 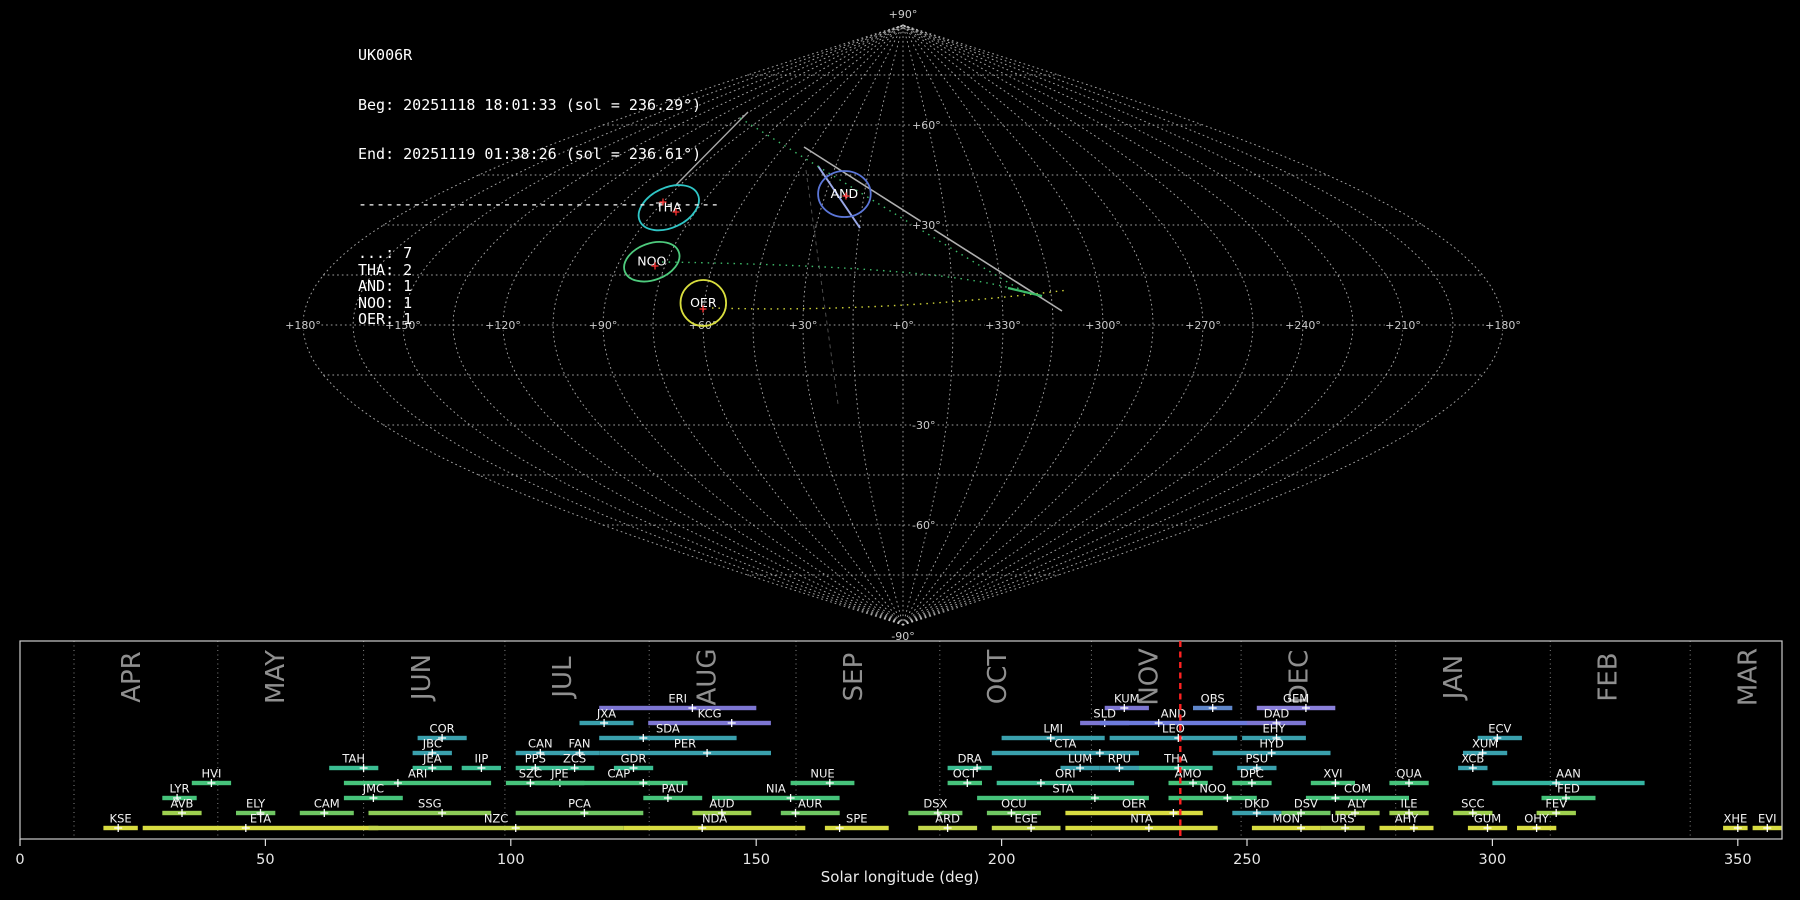 What do you see at coordinates (260, 819) in the screenshot?
I see `shower-label-eta: ETA` at bounding box center [260, 819].